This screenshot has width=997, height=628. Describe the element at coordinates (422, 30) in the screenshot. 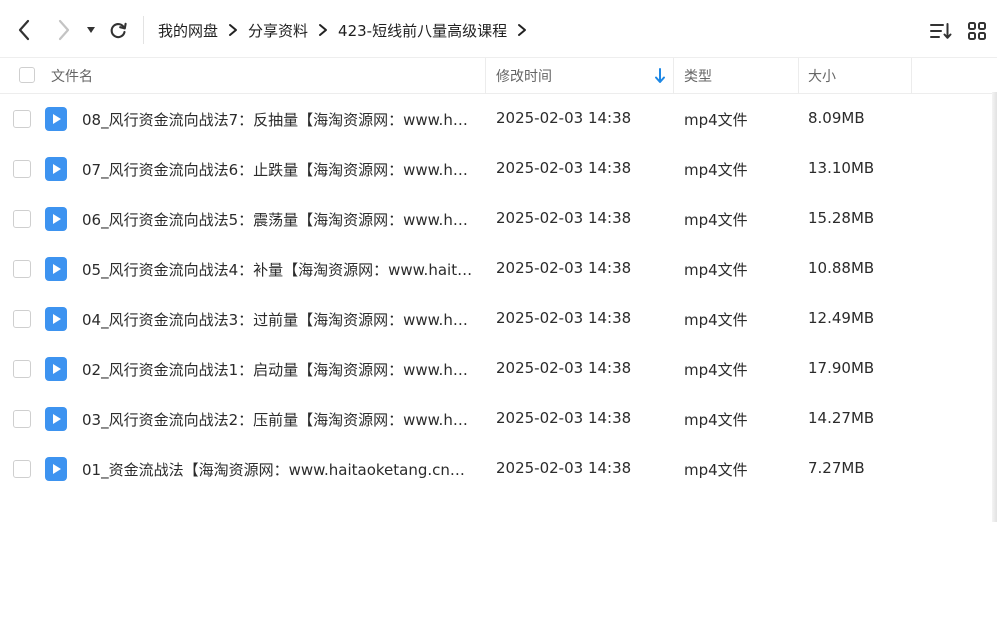

I see `breadcrumb-item-current: 423-短线前八量高级课程` at that location.